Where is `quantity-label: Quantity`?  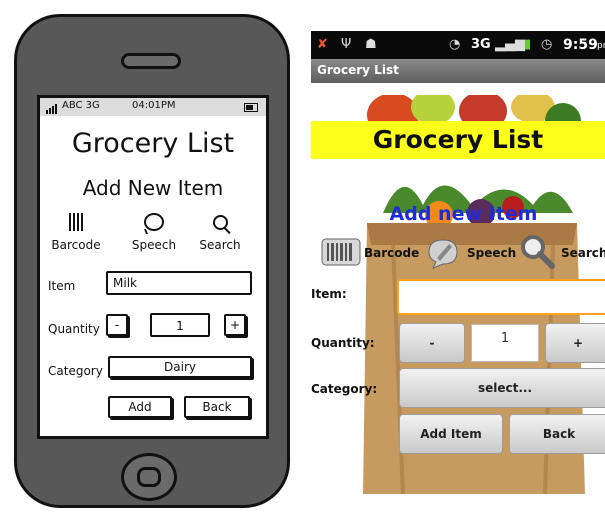
quantity-label: Quantity is located at coordinates (74, 329).